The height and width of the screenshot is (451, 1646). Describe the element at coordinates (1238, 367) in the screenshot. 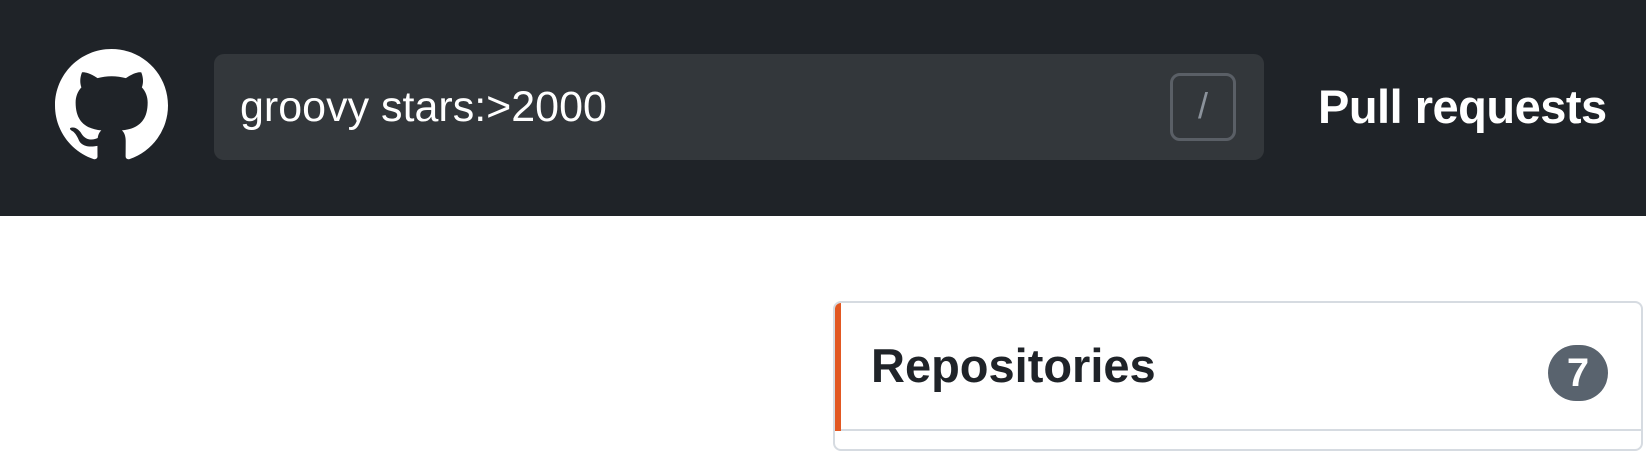

I see `filter-item-repositories: Repositories 7` at that location.